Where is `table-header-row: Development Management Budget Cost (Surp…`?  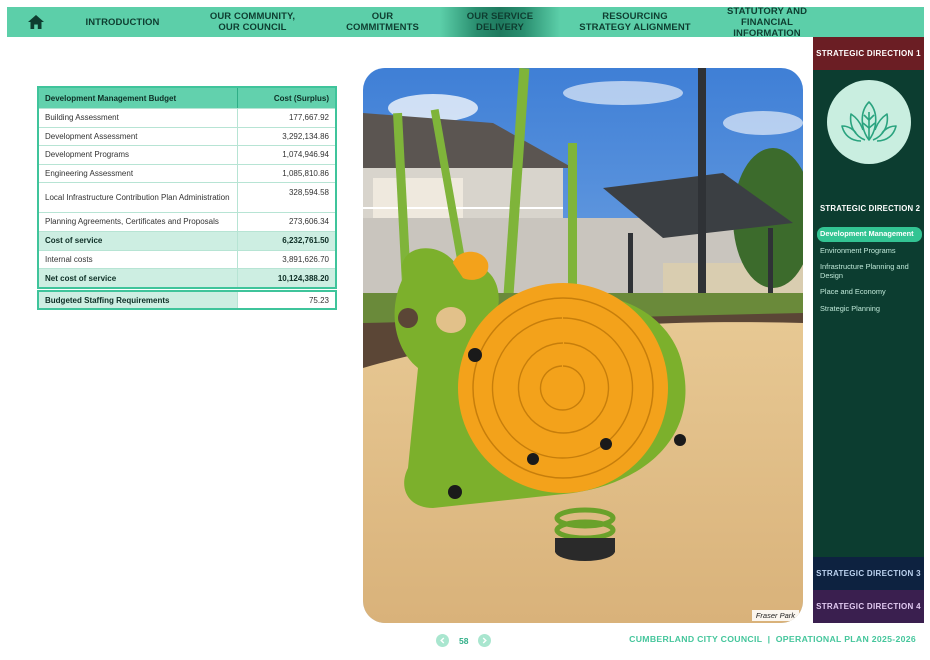
table-header-row: Development Management Budget Cost (Surp… is located at coordinates (187, 98).